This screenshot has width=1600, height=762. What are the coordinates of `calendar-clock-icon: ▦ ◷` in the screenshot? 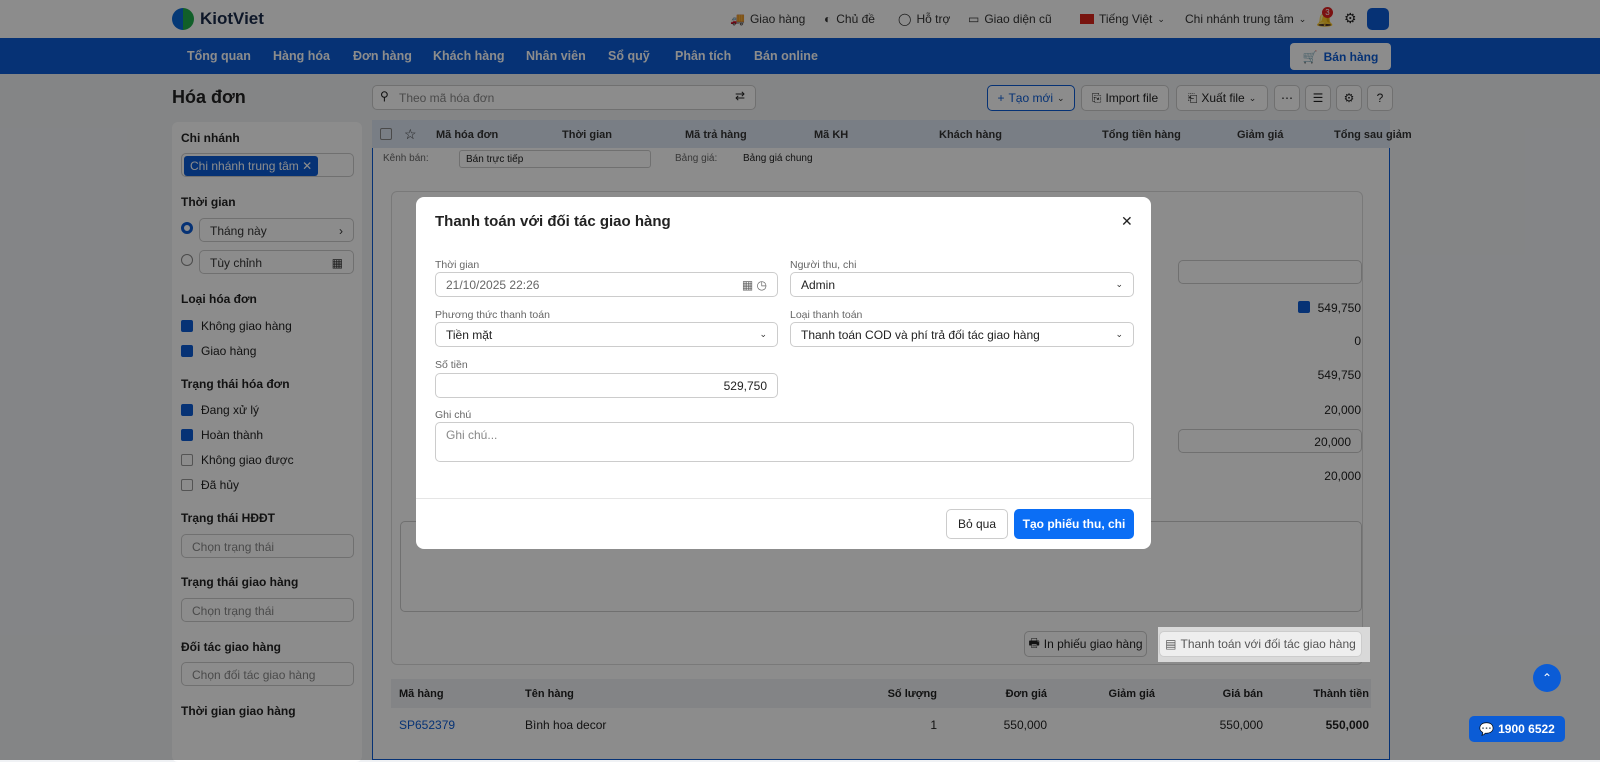 It's located at (754, 285).